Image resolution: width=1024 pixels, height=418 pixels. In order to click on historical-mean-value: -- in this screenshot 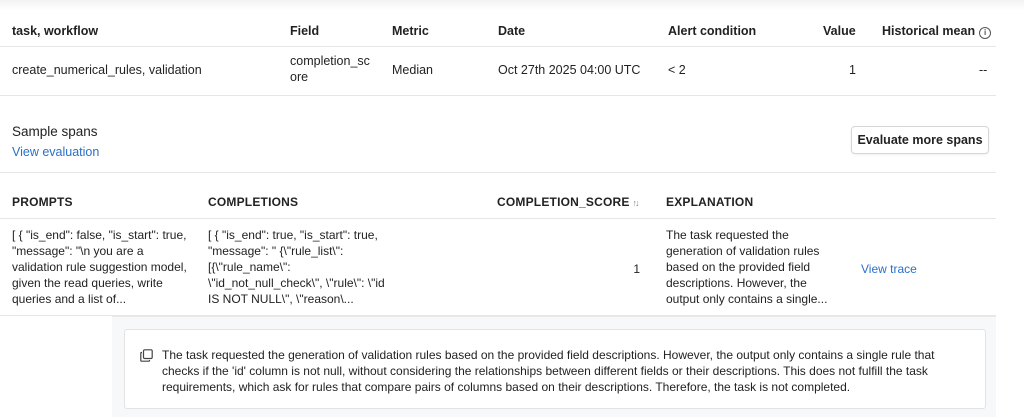, I will do `click(983, 70)`.